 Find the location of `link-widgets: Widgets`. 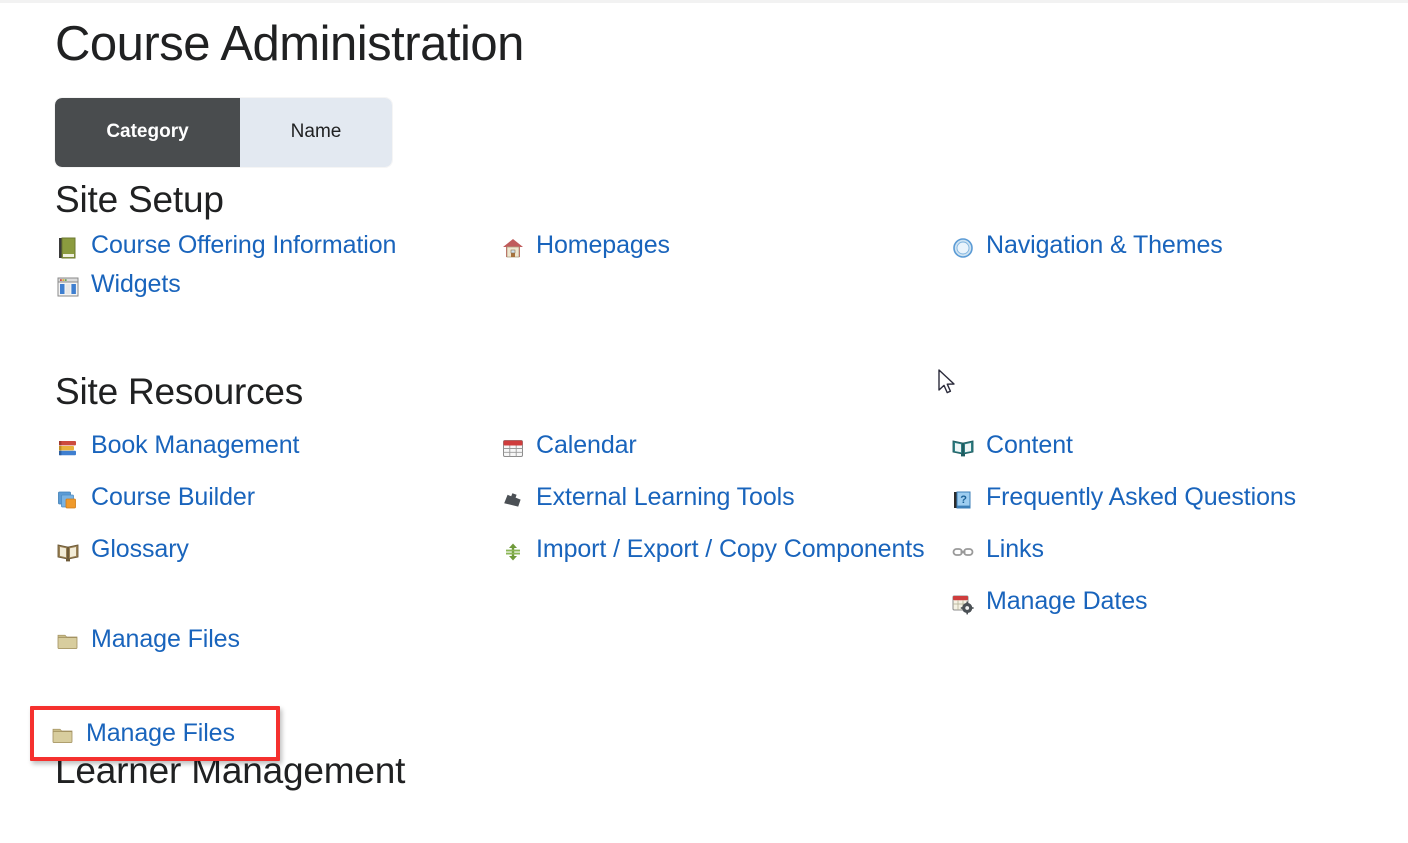

link-widgets: Widgets is located at coordinates (275, 285).